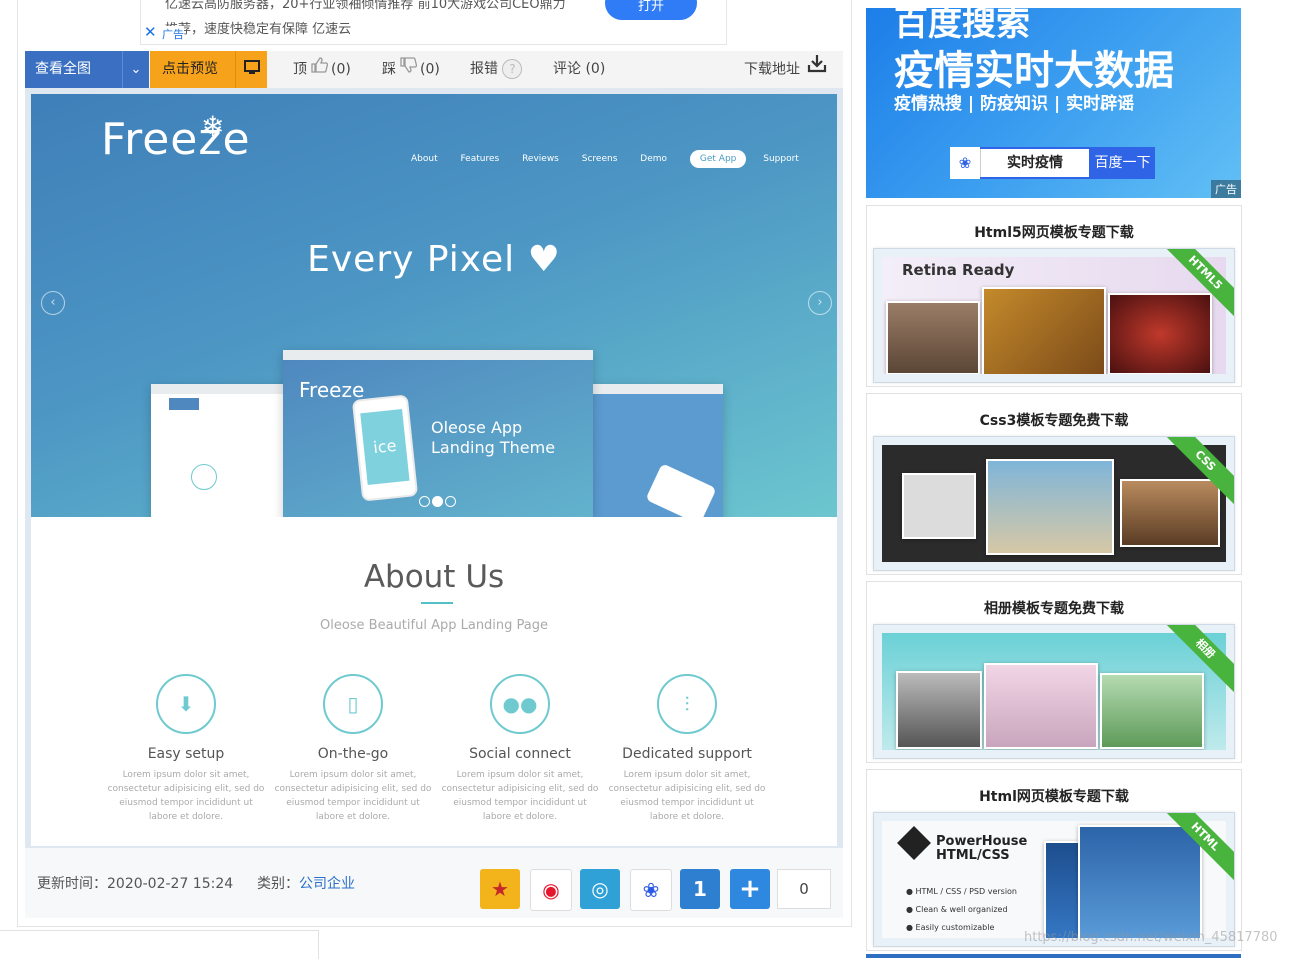 Image resolution: width=1305 pixels, height=959 pixels. Describe the element at coordinates (424, 159) in the screenshot. I see `preview-nav-item: About` at that location.